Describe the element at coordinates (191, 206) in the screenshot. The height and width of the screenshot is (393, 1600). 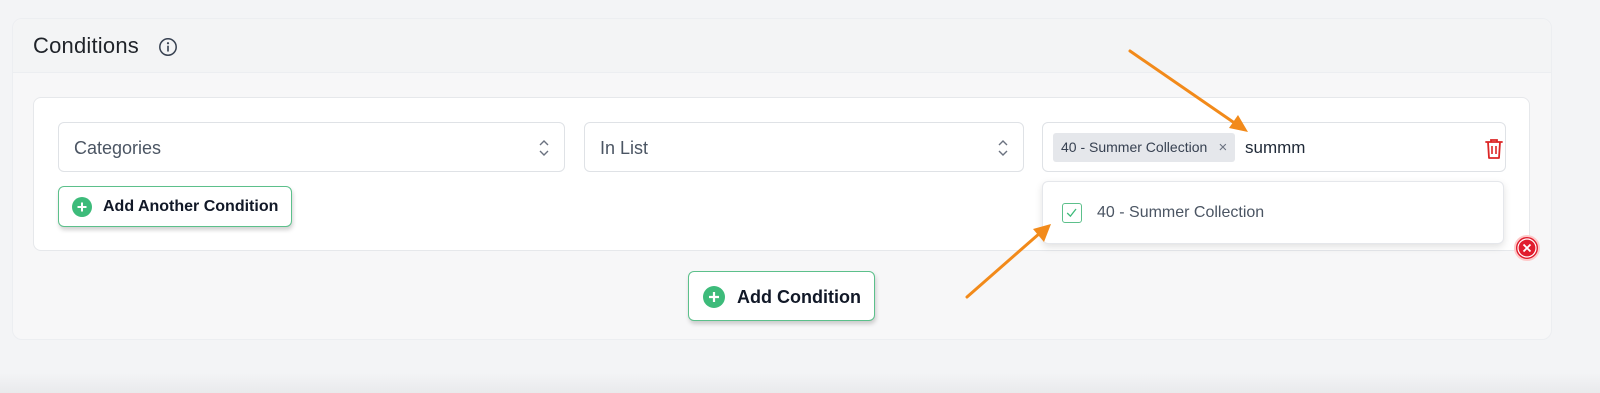
I see `add-another-condition-label: Add Another Condition` at that location.